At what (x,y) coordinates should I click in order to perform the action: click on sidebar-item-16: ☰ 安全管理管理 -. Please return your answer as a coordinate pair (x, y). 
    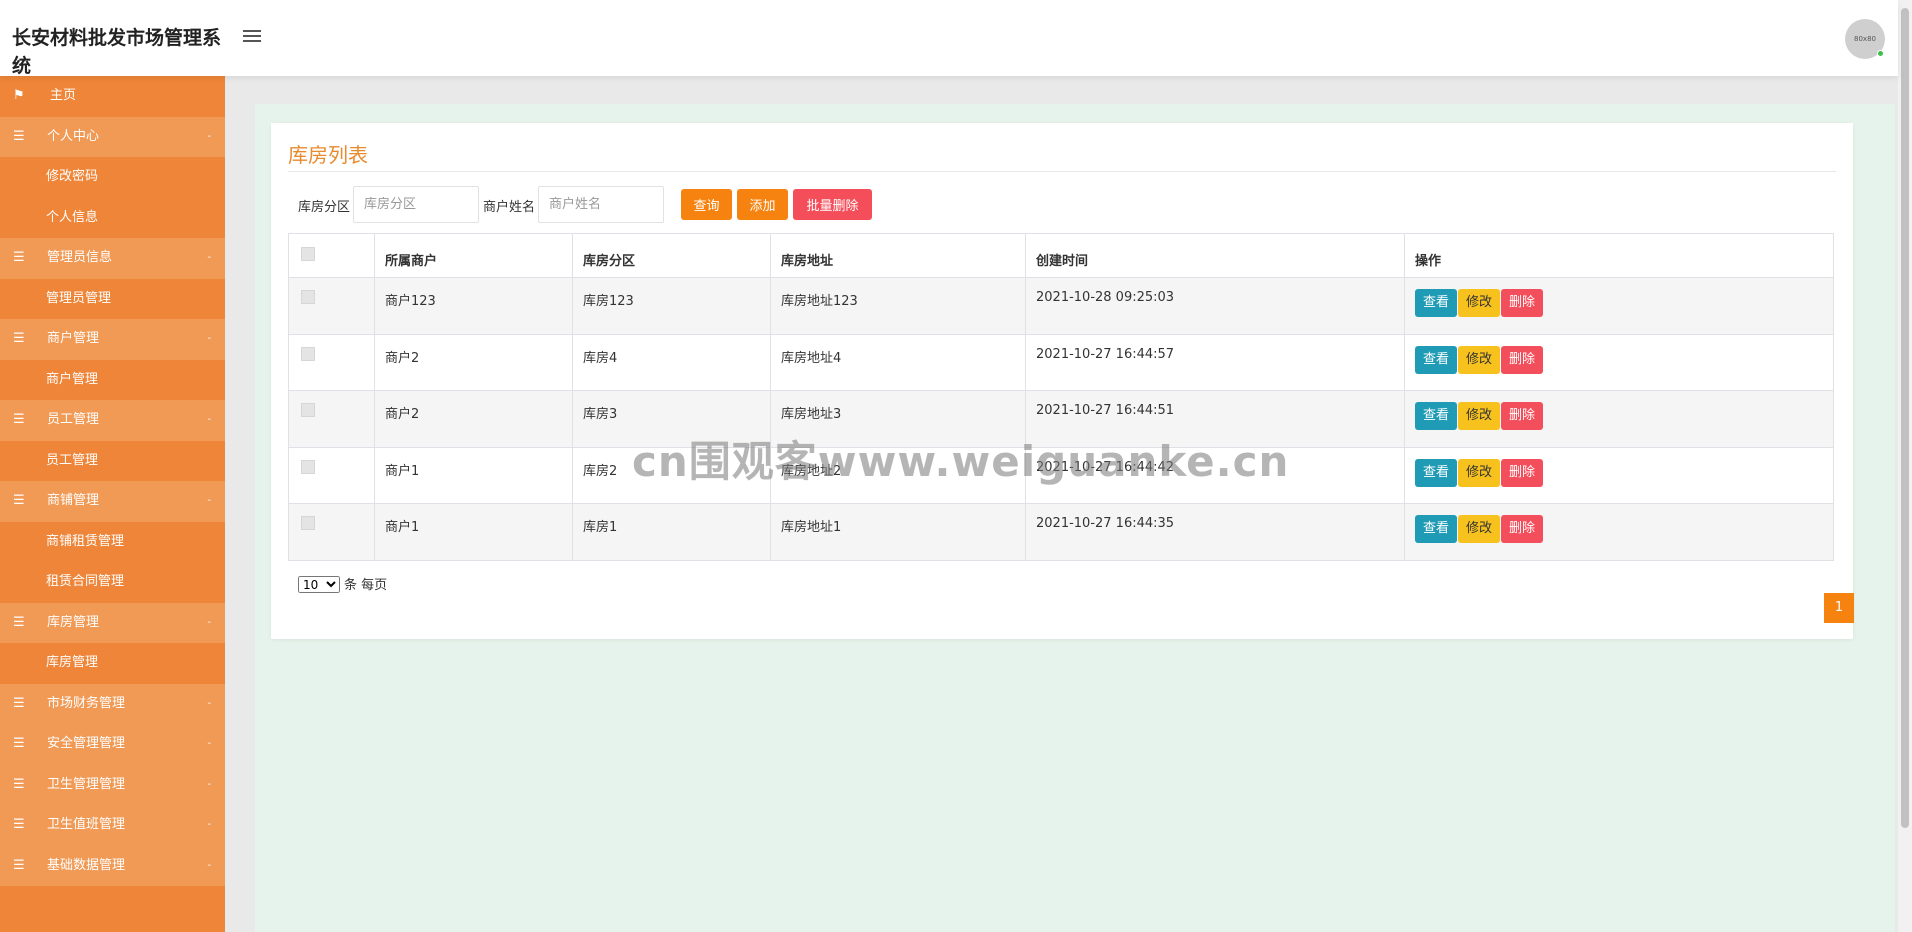
    Looking at the image, I should click on (112, 744).